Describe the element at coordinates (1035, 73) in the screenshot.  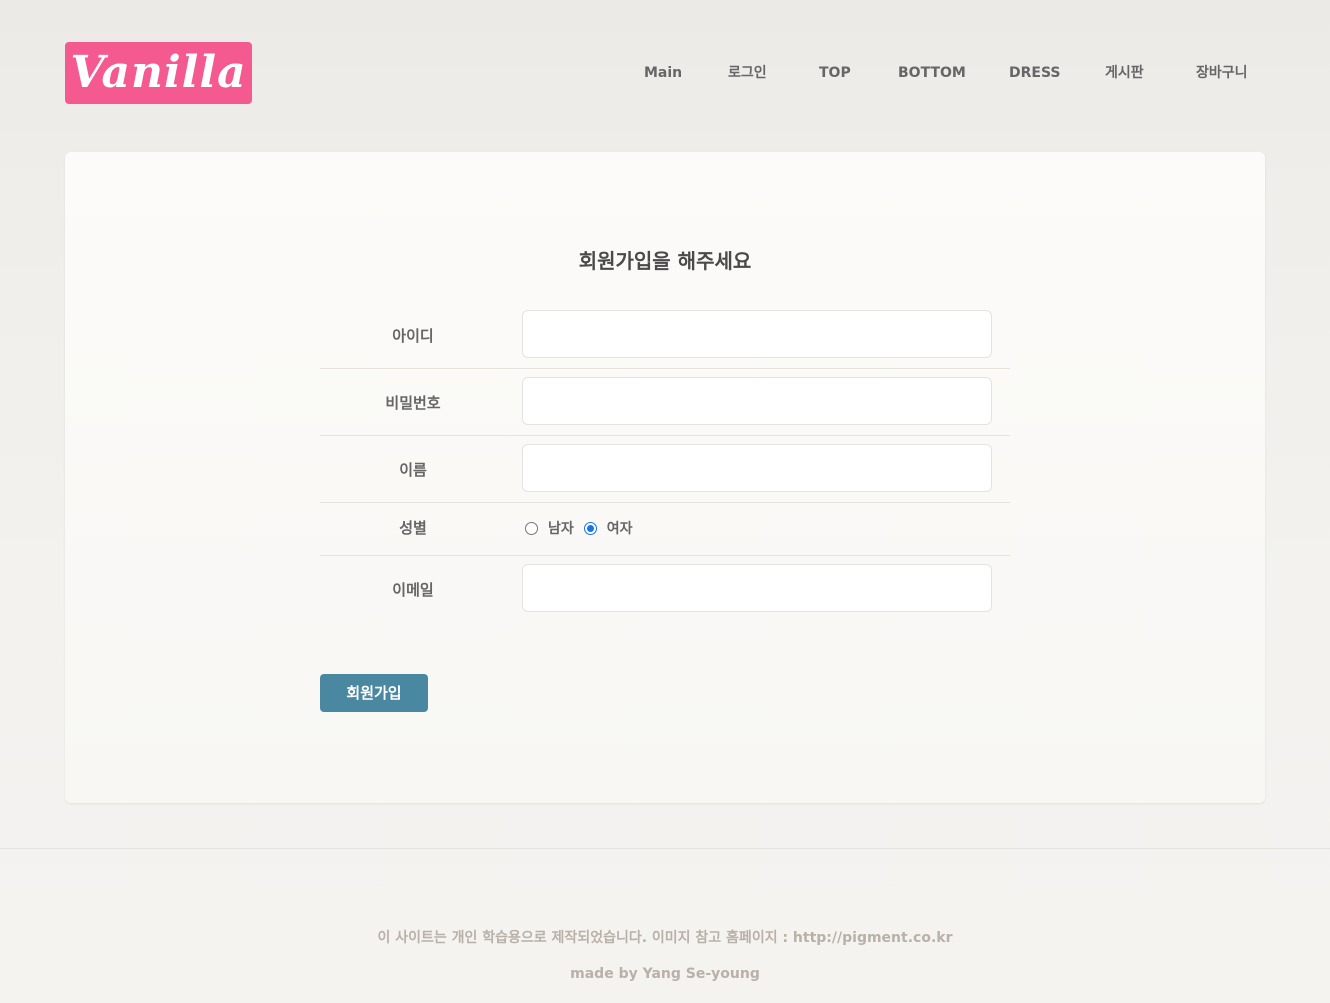
I see `nav-item-dress: DRESS` at that location.